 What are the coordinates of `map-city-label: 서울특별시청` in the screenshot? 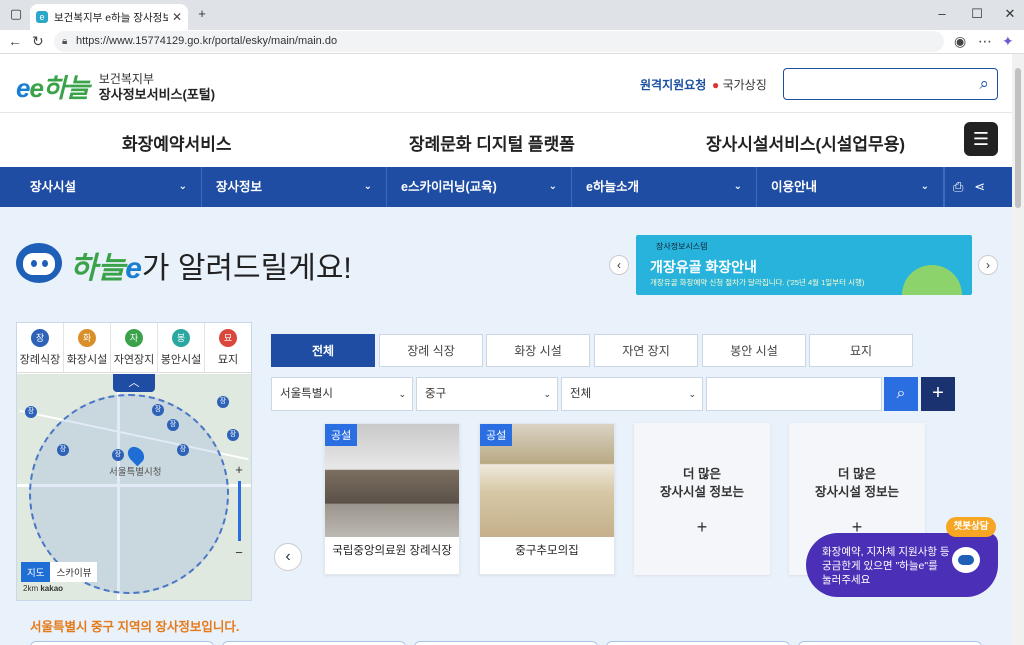 It's located at (135, 472).